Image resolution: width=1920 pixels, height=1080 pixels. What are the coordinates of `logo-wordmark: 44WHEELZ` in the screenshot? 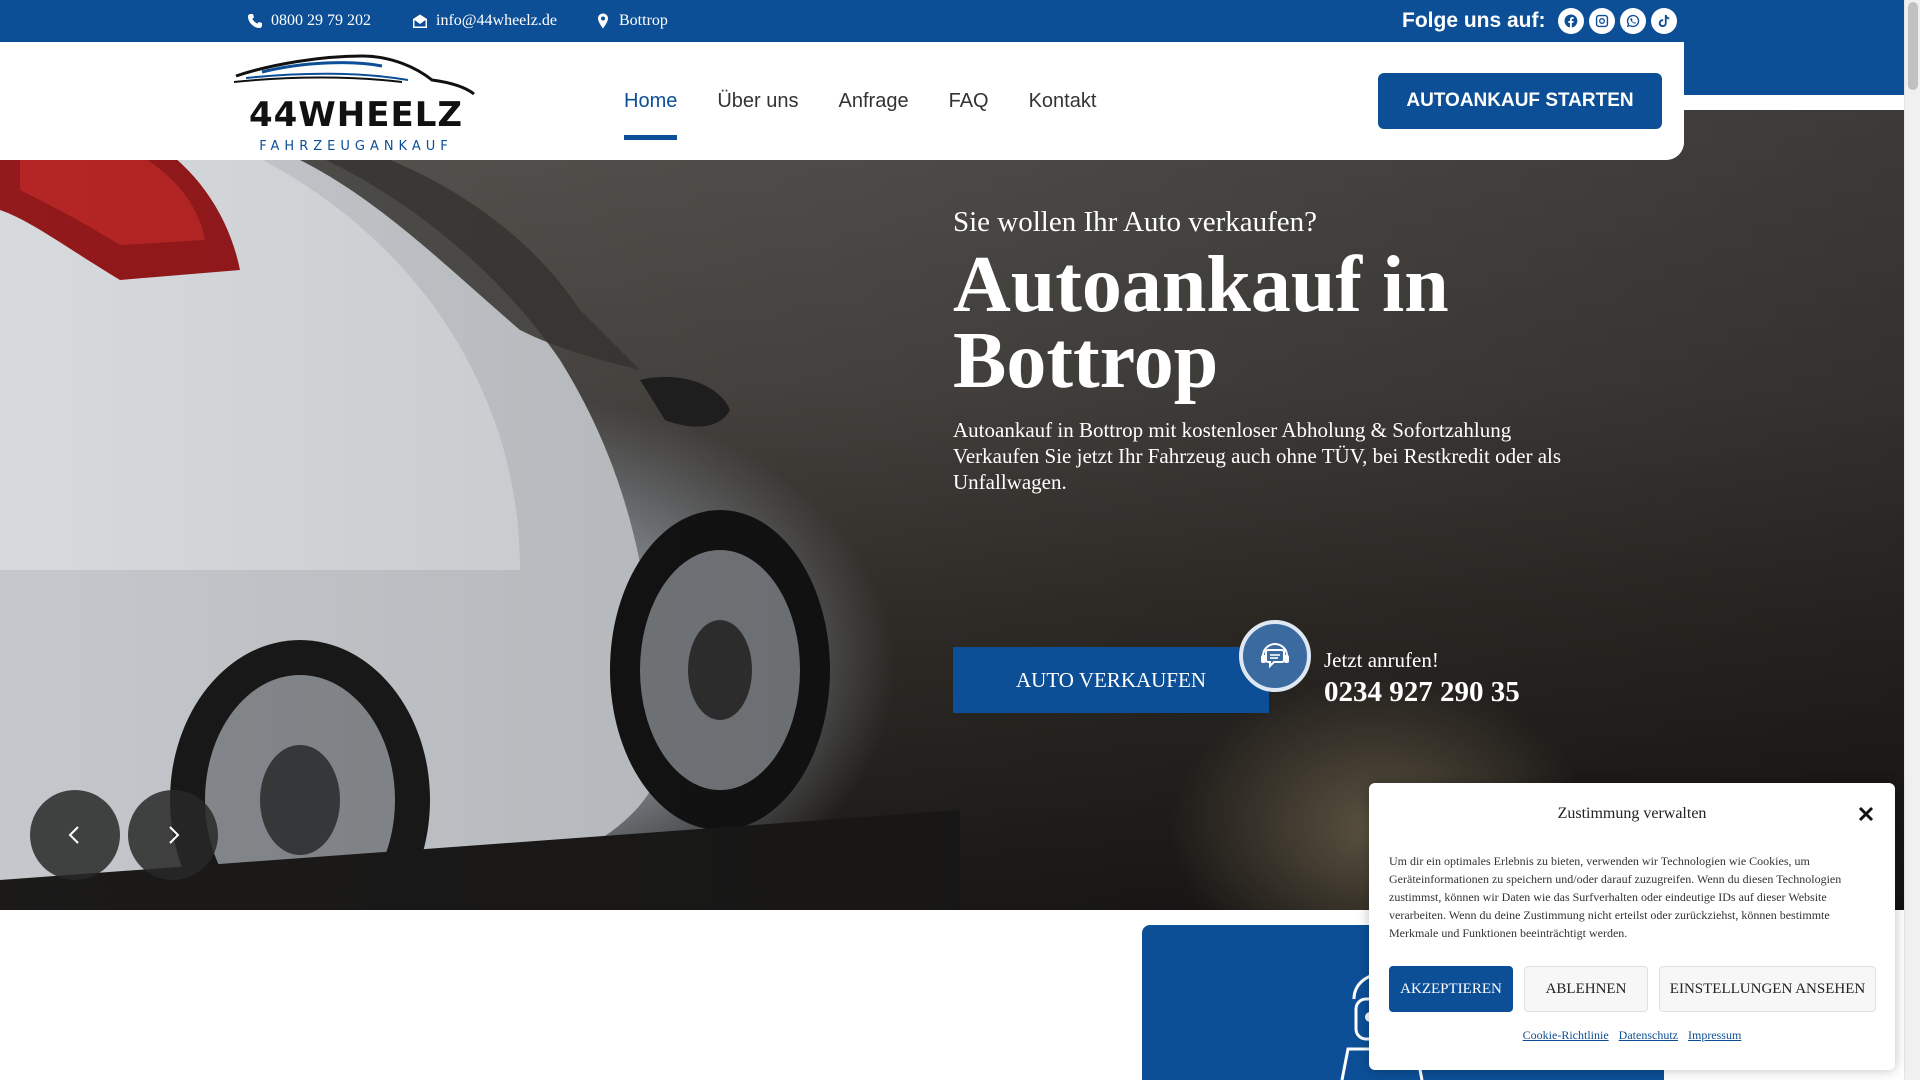 It's located at (356, 115).